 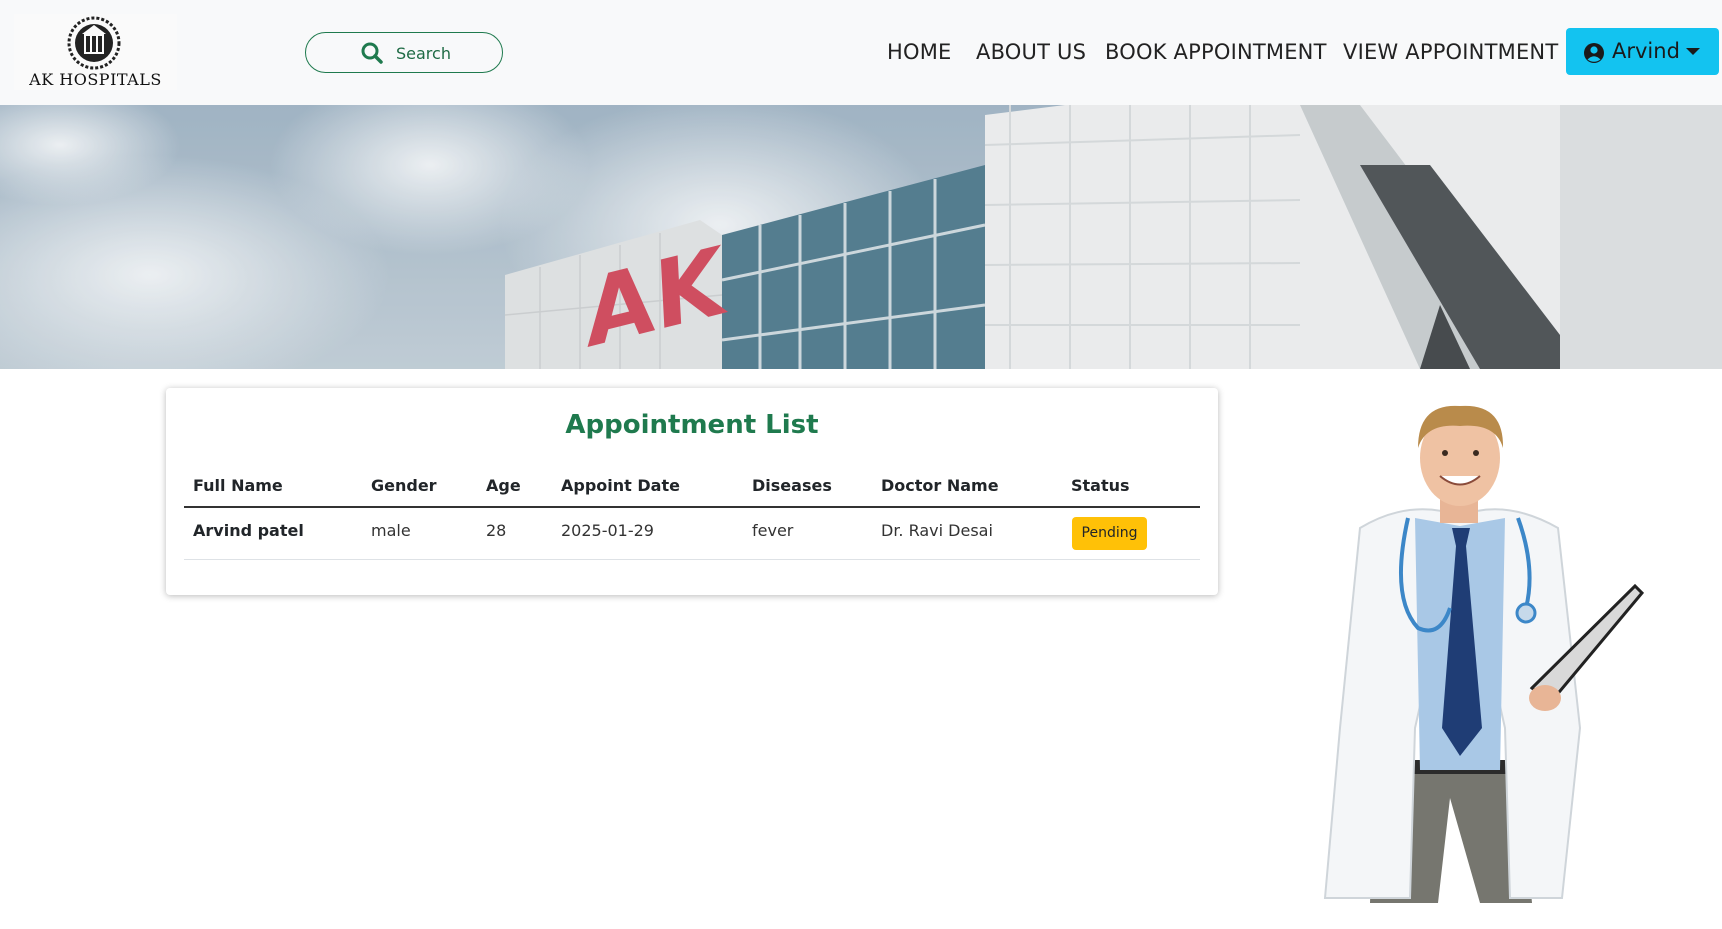 I want to click on user-menu-button: Arvind, so click(x=1642, y=51).